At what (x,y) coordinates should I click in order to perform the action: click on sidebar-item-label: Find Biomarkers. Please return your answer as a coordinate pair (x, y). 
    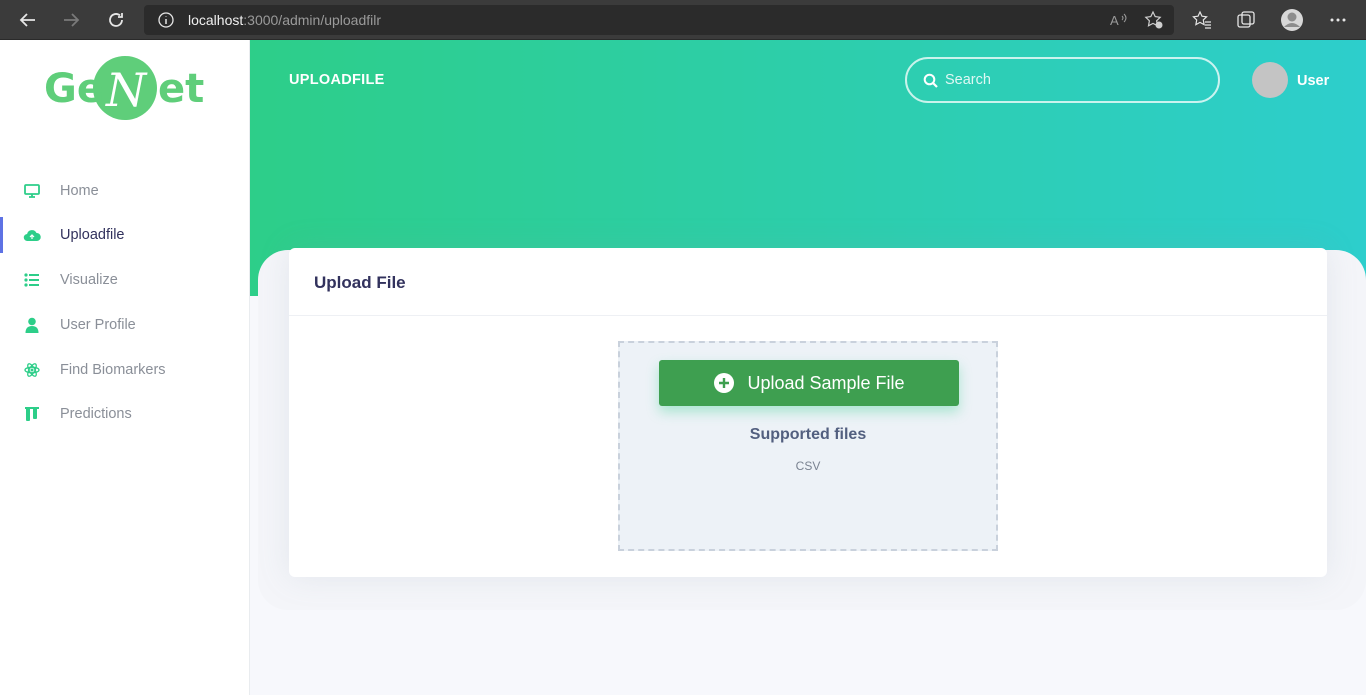
    Looking at the image, I should click on (113, 370).